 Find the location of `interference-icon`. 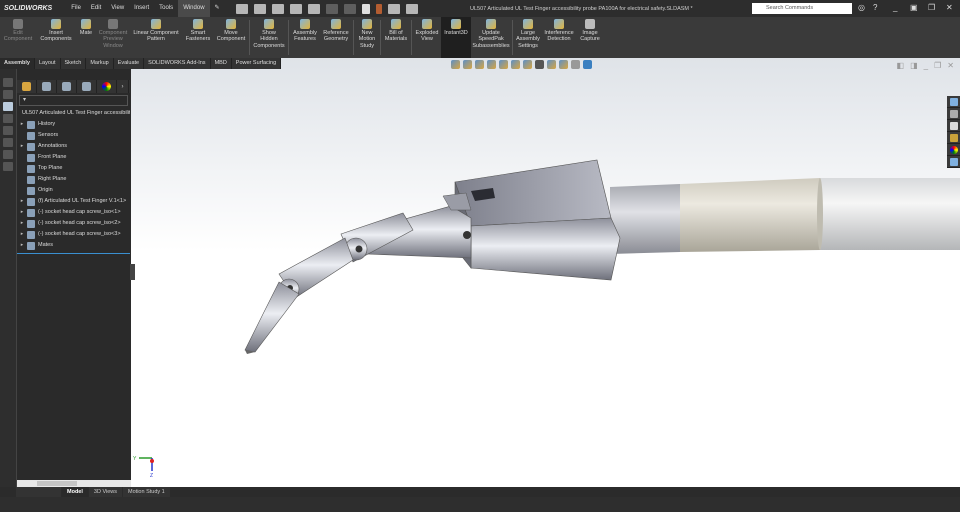

interference-icon is located at coordinates (559, 24).